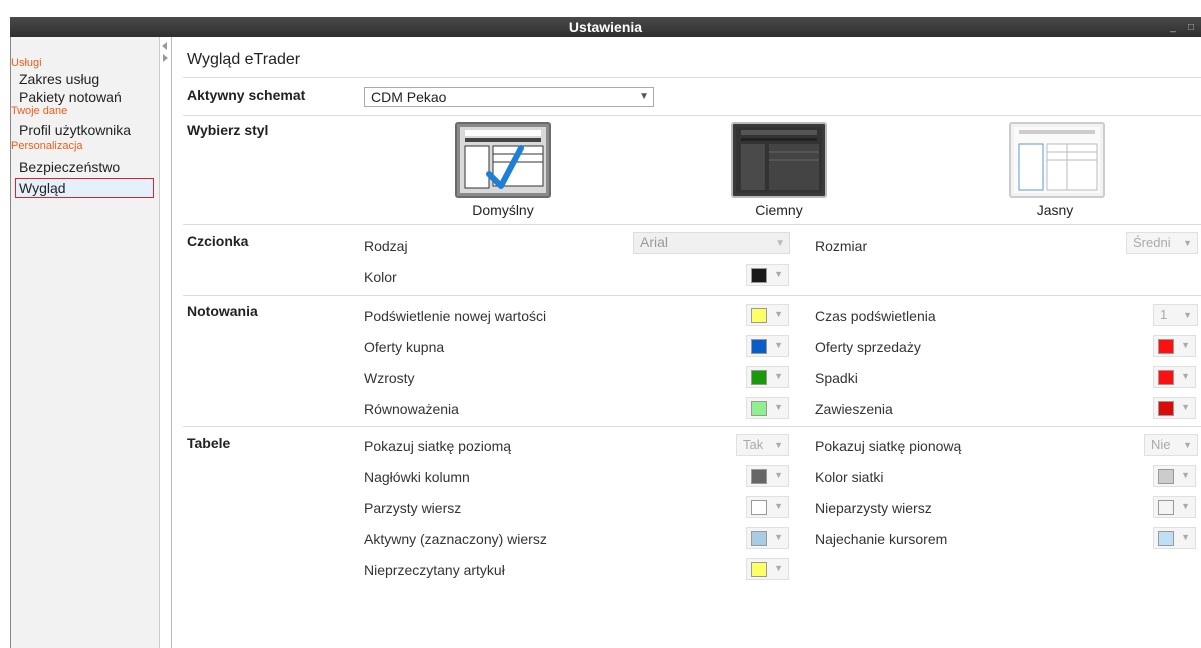 This screenshot has height=648, width=1201. I want to click on font-type-value: Arial, so click(654, 242).